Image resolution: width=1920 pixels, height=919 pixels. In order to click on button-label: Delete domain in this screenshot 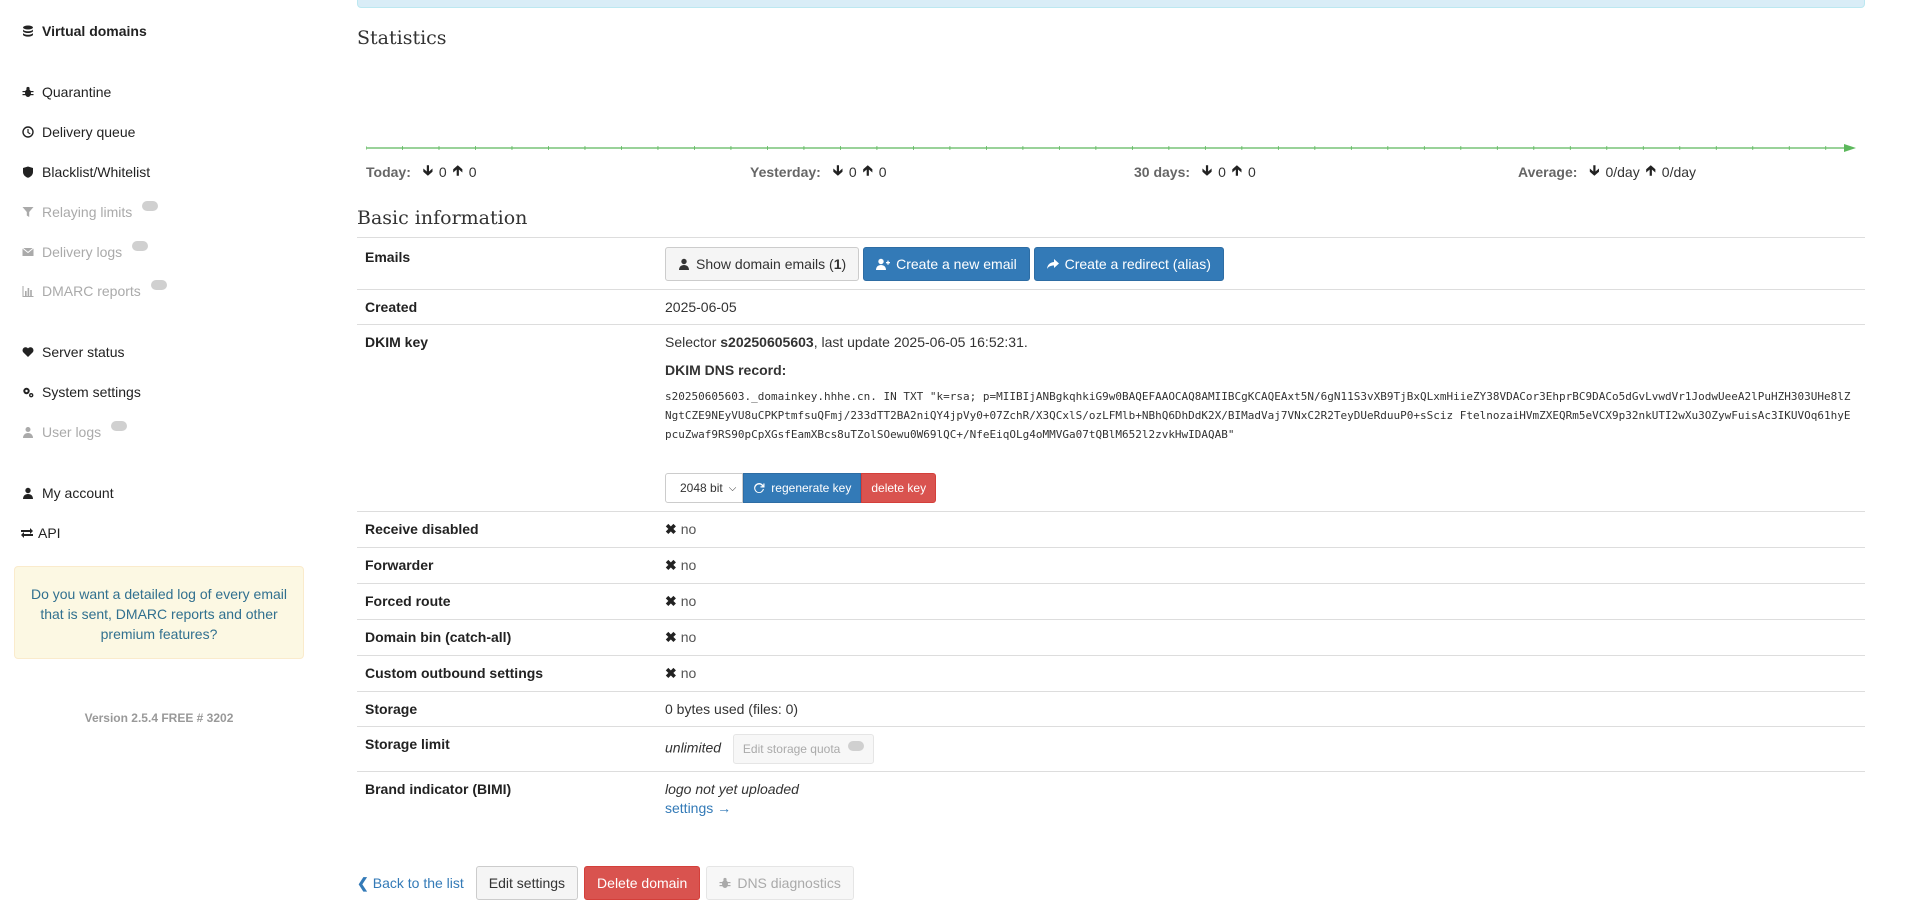, I will do `click(642, 883)`.